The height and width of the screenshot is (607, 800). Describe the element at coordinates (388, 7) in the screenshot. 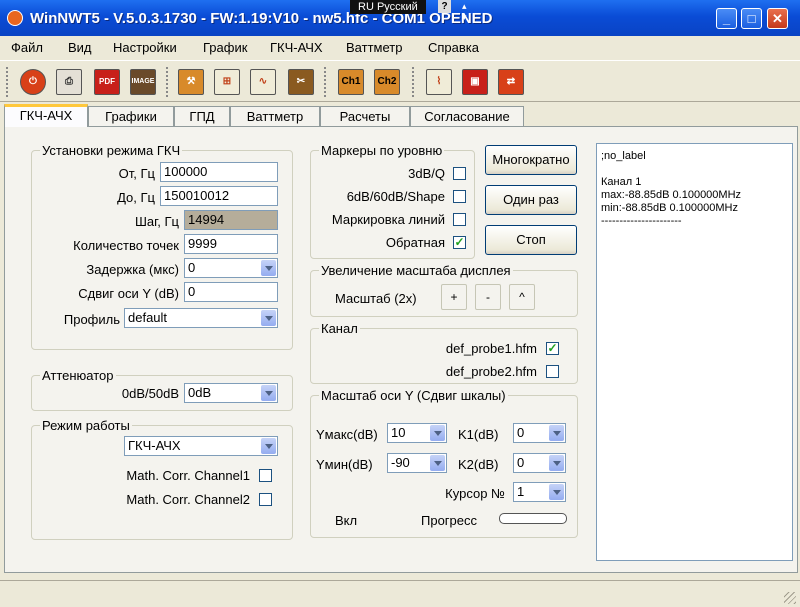

I see `language-indicator: RU Русский` at that location.